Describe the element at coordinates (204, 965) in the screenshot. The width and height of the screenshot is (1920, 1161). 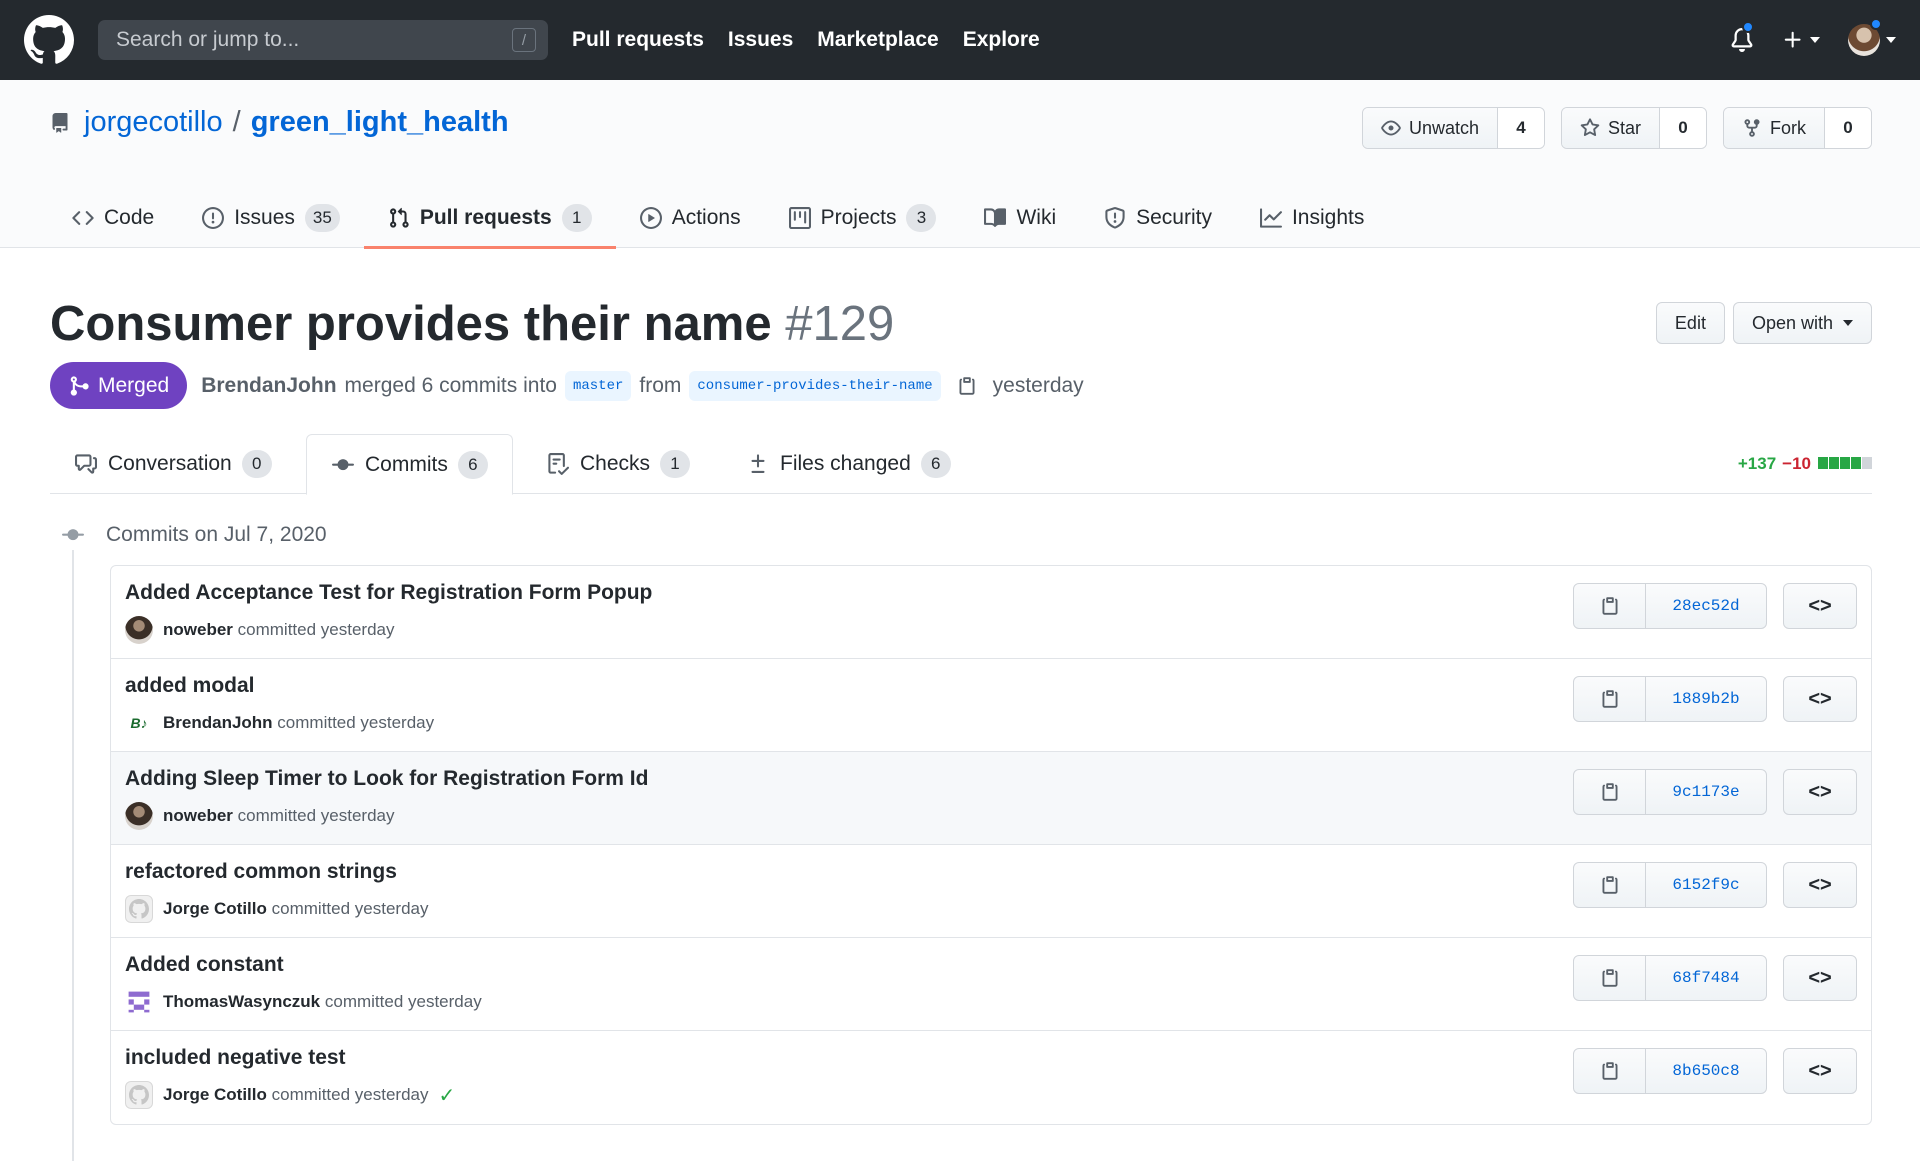
I see `commit-message-link: Added constant` at that location.